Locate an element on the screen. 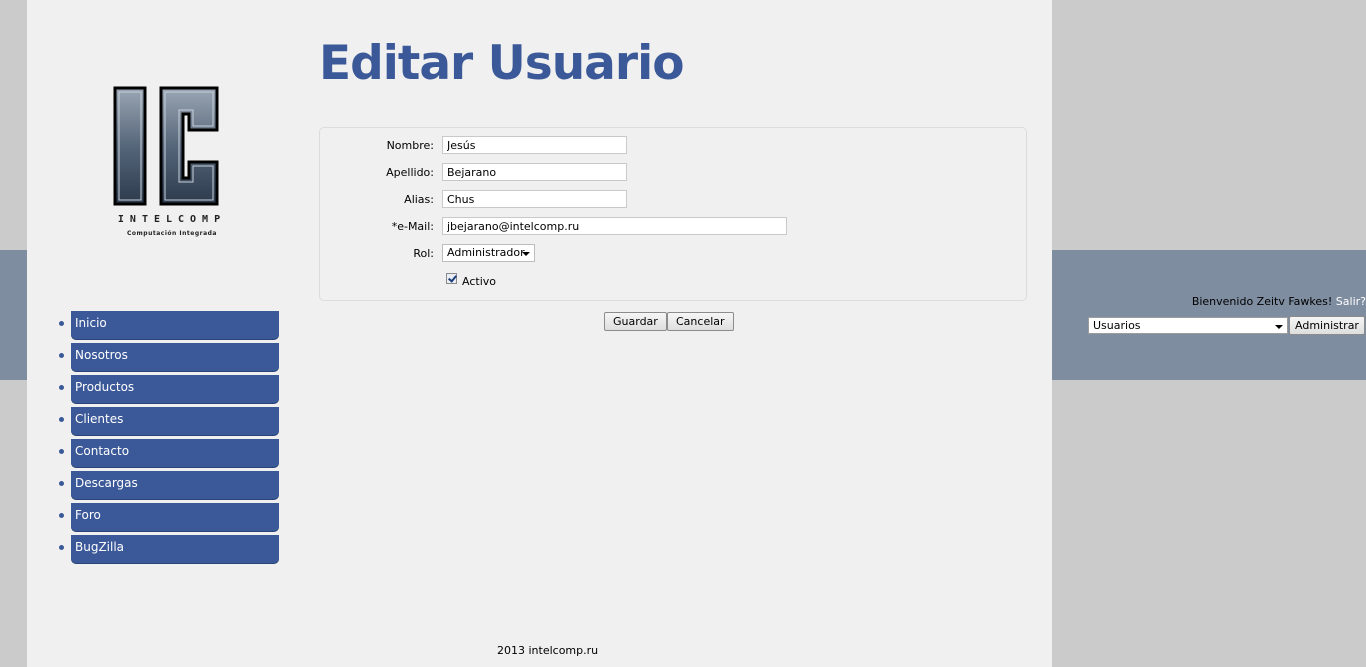 Image resolution: width=1366 pixels, height=667 pixels. nav-item-clientes: Clientes is located at coordinates (169, 421).